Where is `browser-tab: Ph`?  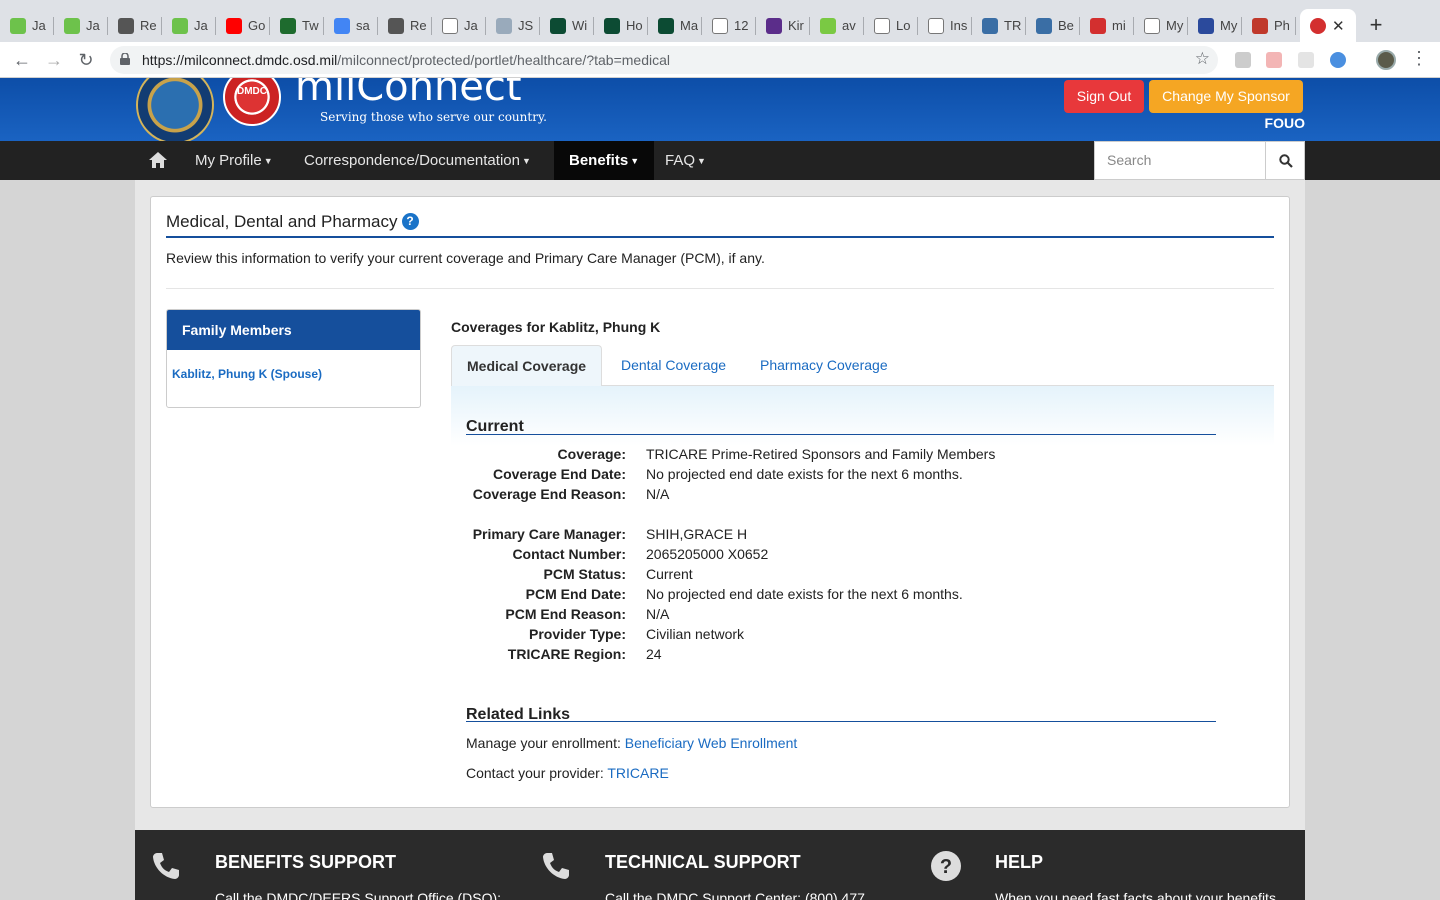
browser-tab: Ph is located at coordinates (1269, 25).